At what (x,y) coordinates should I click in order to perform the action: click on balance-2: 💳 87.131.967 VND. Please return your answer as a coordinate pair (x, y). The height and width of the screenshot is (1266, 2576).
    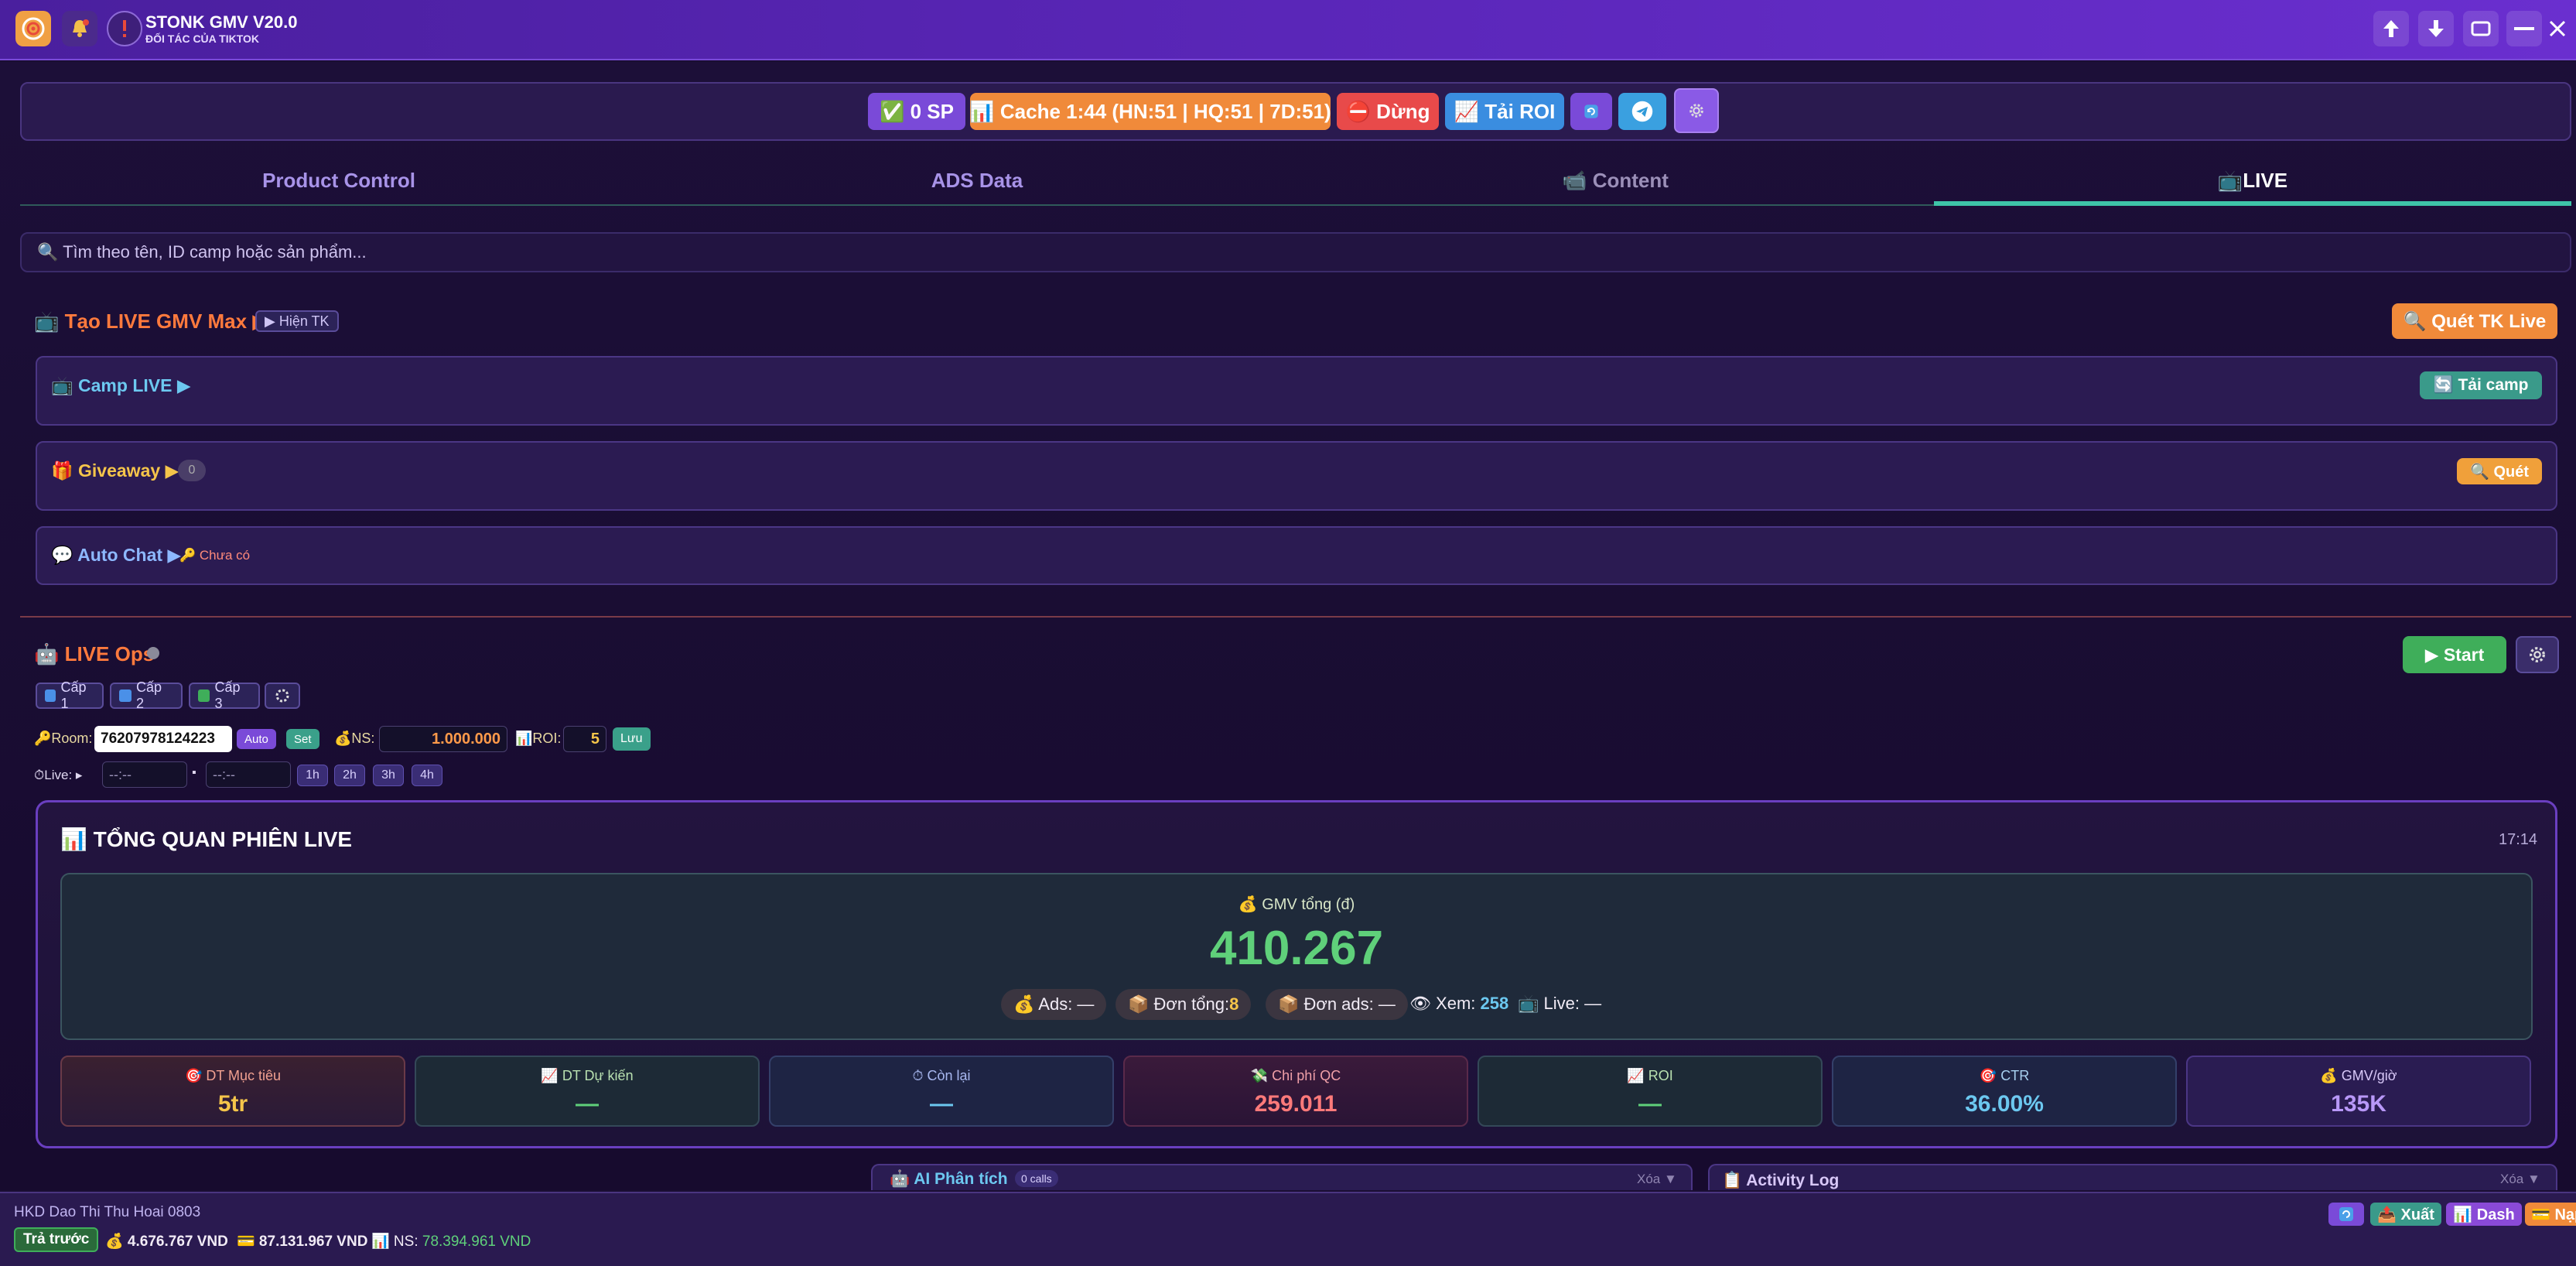
    Looking at the image, I should click on (302, 1242).